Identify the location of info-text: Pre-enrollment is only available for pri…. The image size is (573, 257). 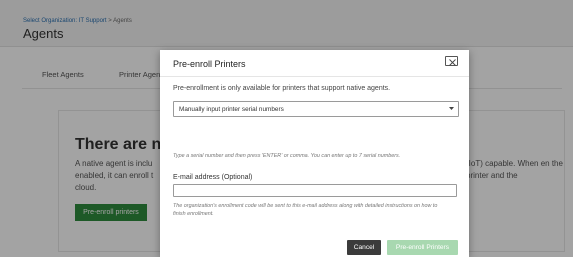
(282, 88).